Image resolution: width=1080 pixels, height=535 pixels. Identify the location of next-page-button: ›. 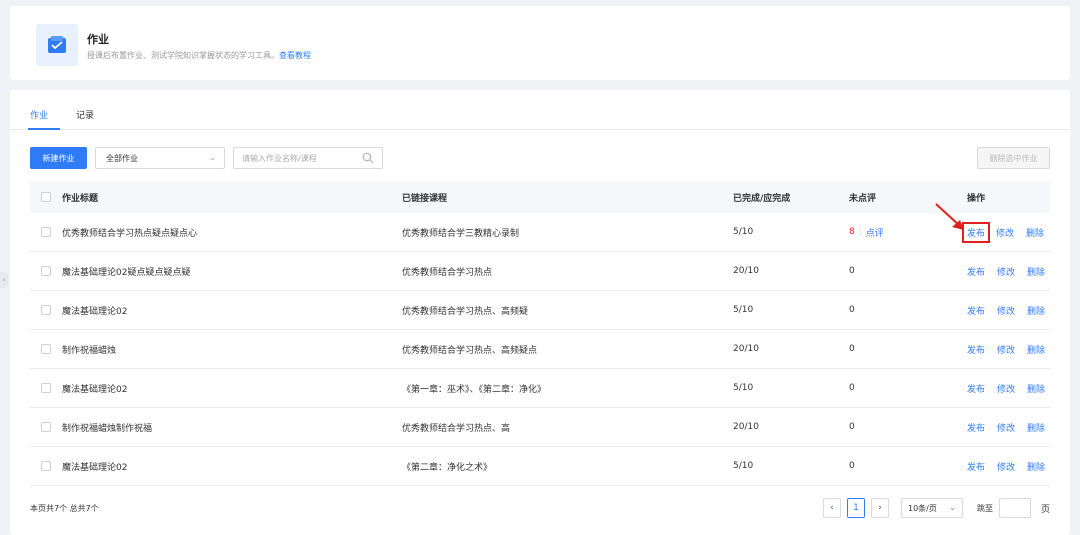
(879, 508).